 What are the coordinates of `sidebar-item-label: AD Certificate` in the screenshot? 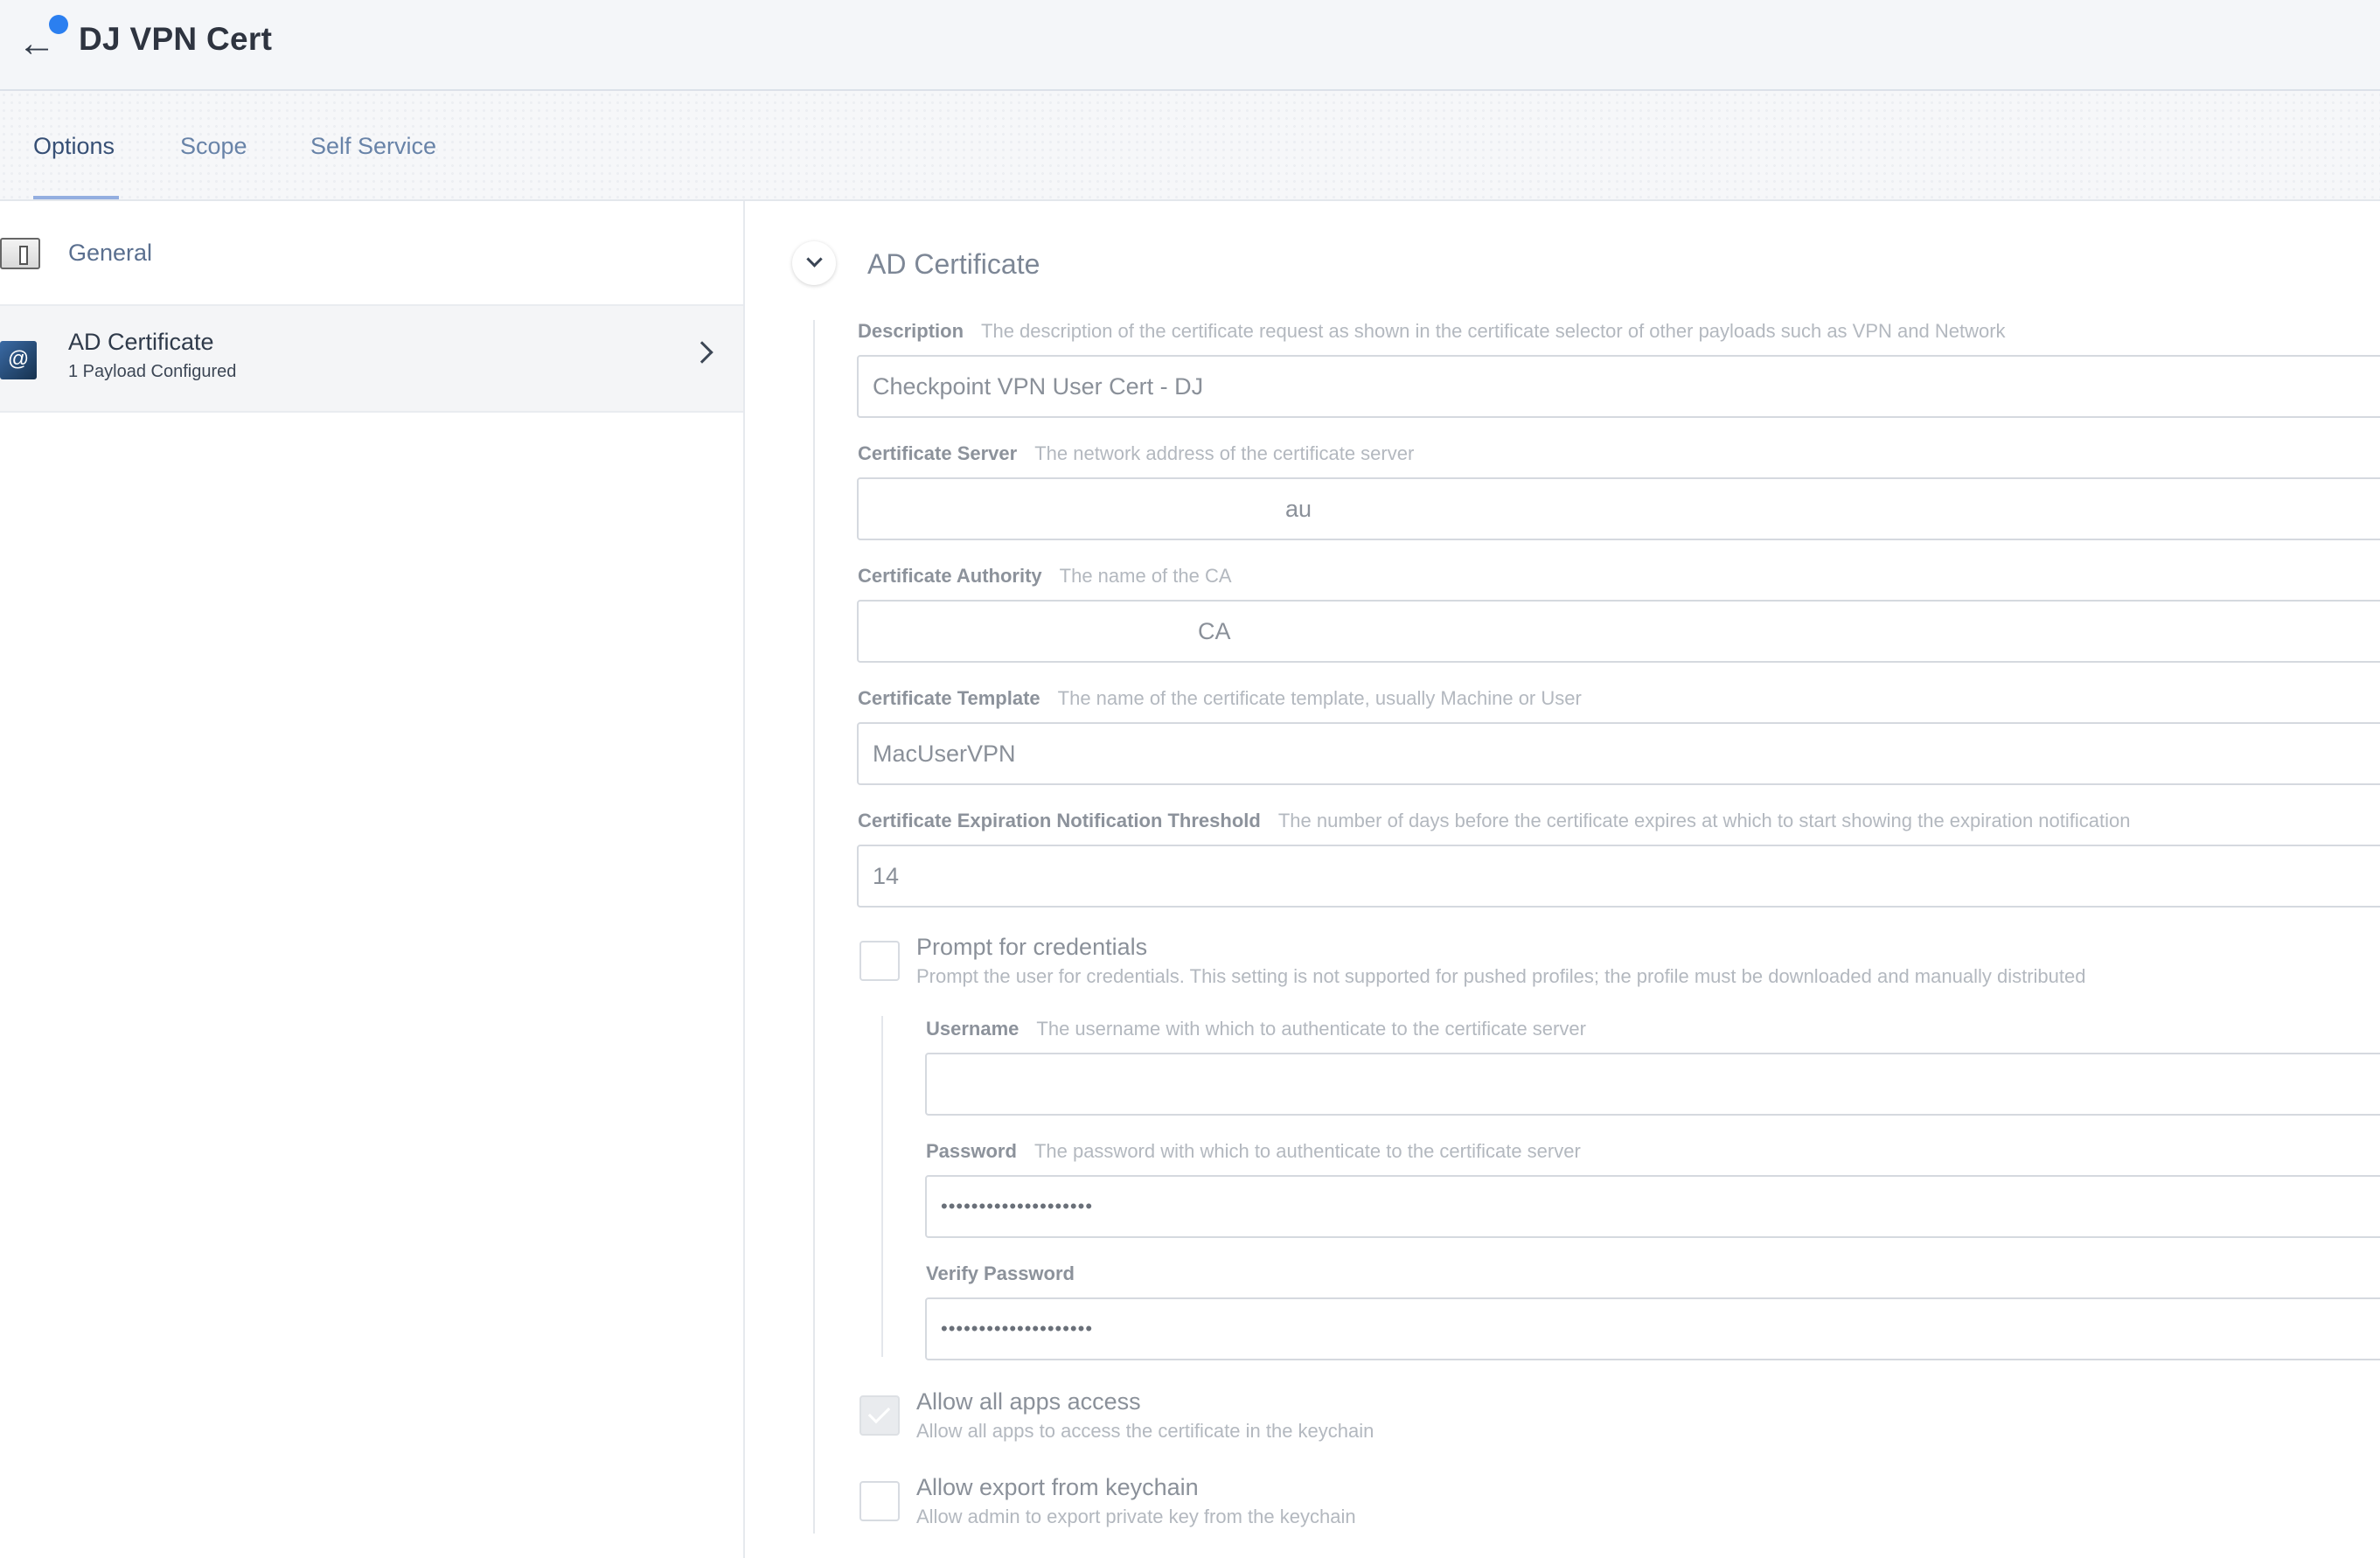 It's located at (141, 342).